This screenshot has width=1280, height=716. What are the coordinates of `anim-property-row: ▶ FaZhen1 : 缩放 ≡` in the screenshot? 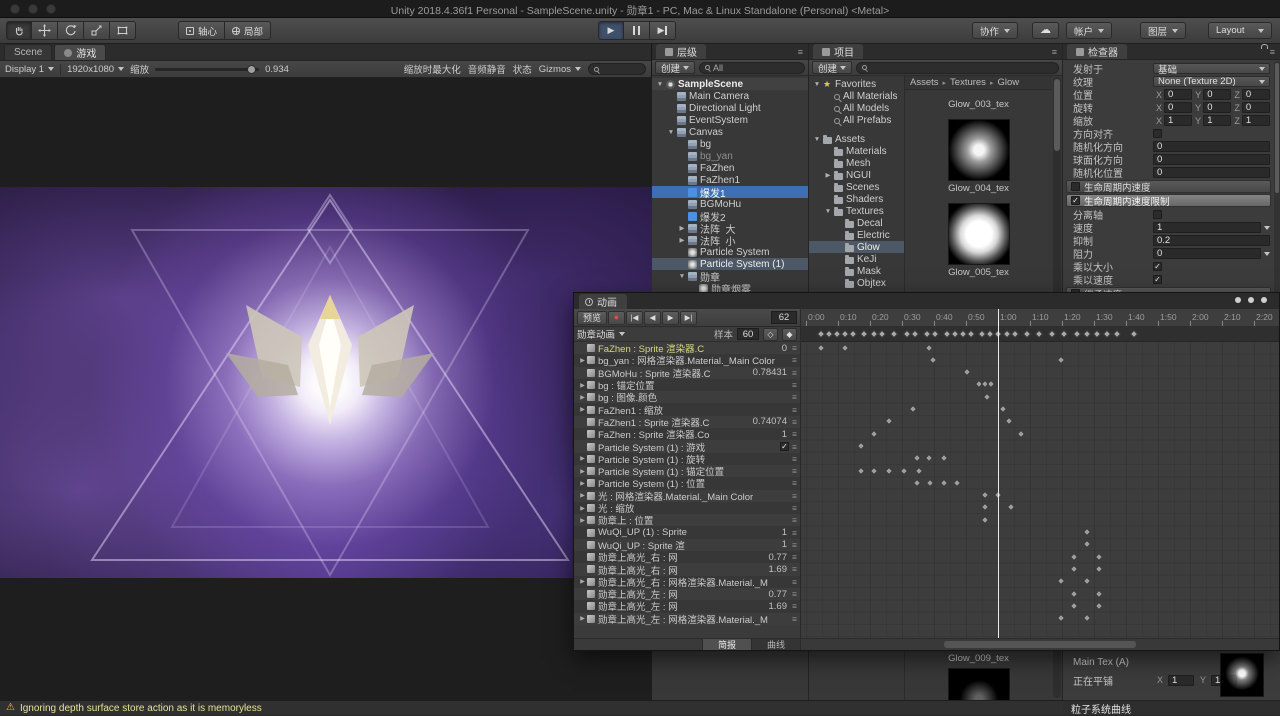 It's located at (687, 410).